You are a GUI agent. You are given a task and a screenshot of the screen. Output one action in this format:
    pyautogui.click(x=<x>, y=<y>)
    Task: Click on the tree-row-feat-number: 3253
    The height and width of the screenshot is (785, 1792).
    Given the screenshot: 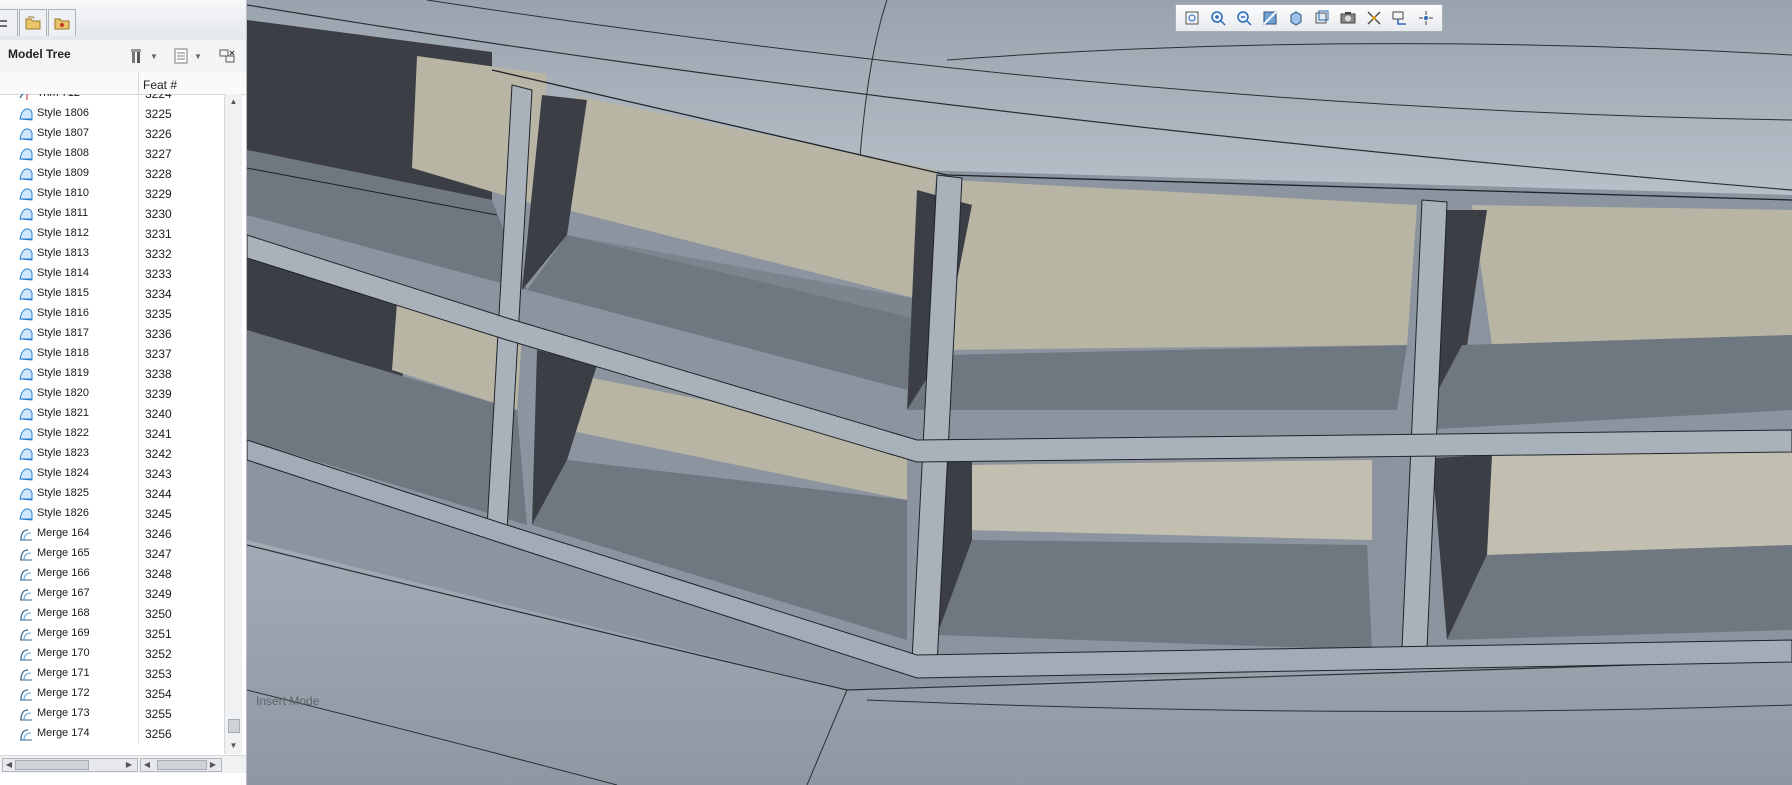 What is the action you would take?
    pyautogui.click(x=158, y=674)
    